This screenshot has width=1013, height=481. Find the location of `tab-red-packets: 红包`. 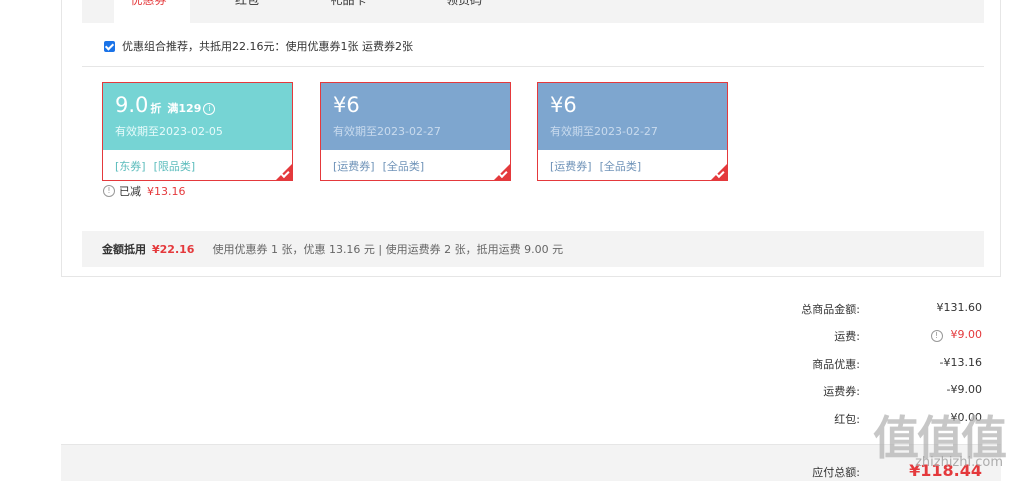

tab-red-packets: 红包 is located at coordinates (247, 11).